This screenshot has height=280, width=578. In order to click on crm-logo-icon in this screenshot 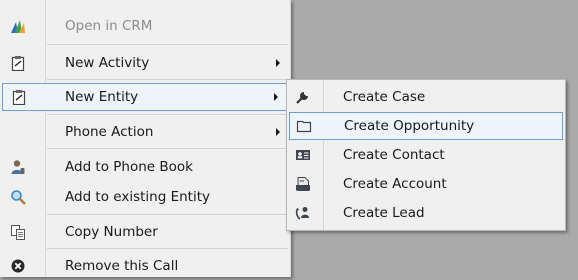, I will do `click(18, 26)`.